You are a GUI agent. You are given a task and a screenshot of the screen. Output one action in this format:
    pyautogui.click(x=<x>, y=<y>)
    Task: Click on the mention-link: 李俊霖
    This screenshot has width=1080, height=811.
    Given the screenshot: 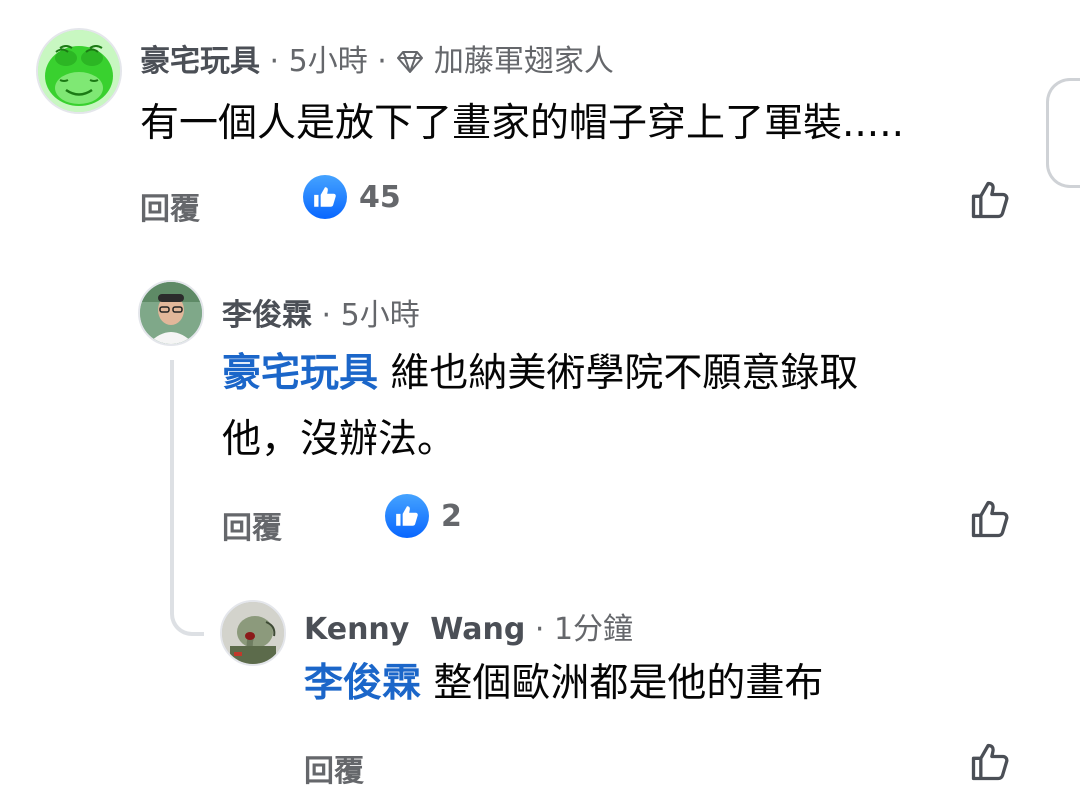 What is the action you would take?
    pyautogui.click(x=362, y=683)
    